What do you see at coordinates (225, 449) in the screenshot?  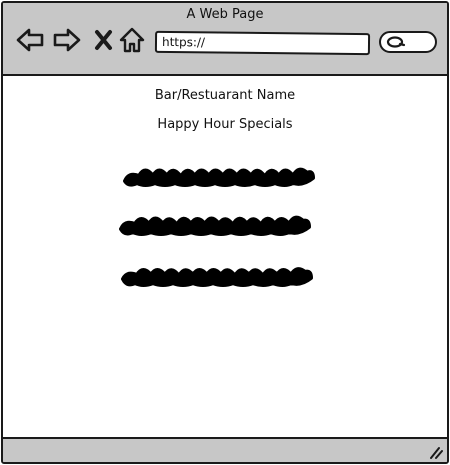 I see `status-bar` at bounding box center [225, 449].